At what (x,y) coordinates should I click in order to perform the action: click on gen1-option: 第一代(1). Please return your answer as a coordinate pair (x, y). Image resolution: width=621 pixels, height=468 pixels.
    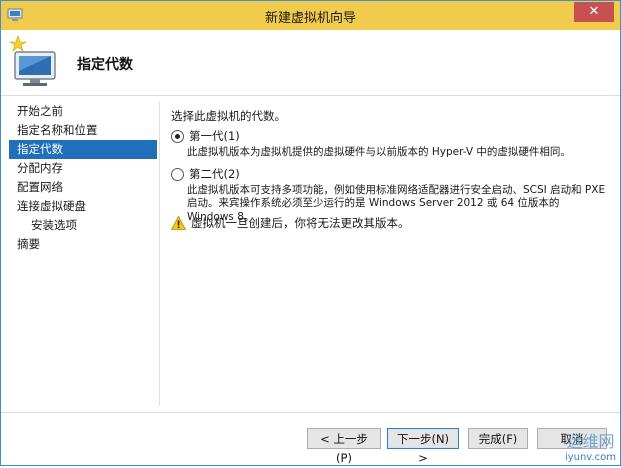
    Looking at the image, I should click on (205, 136).